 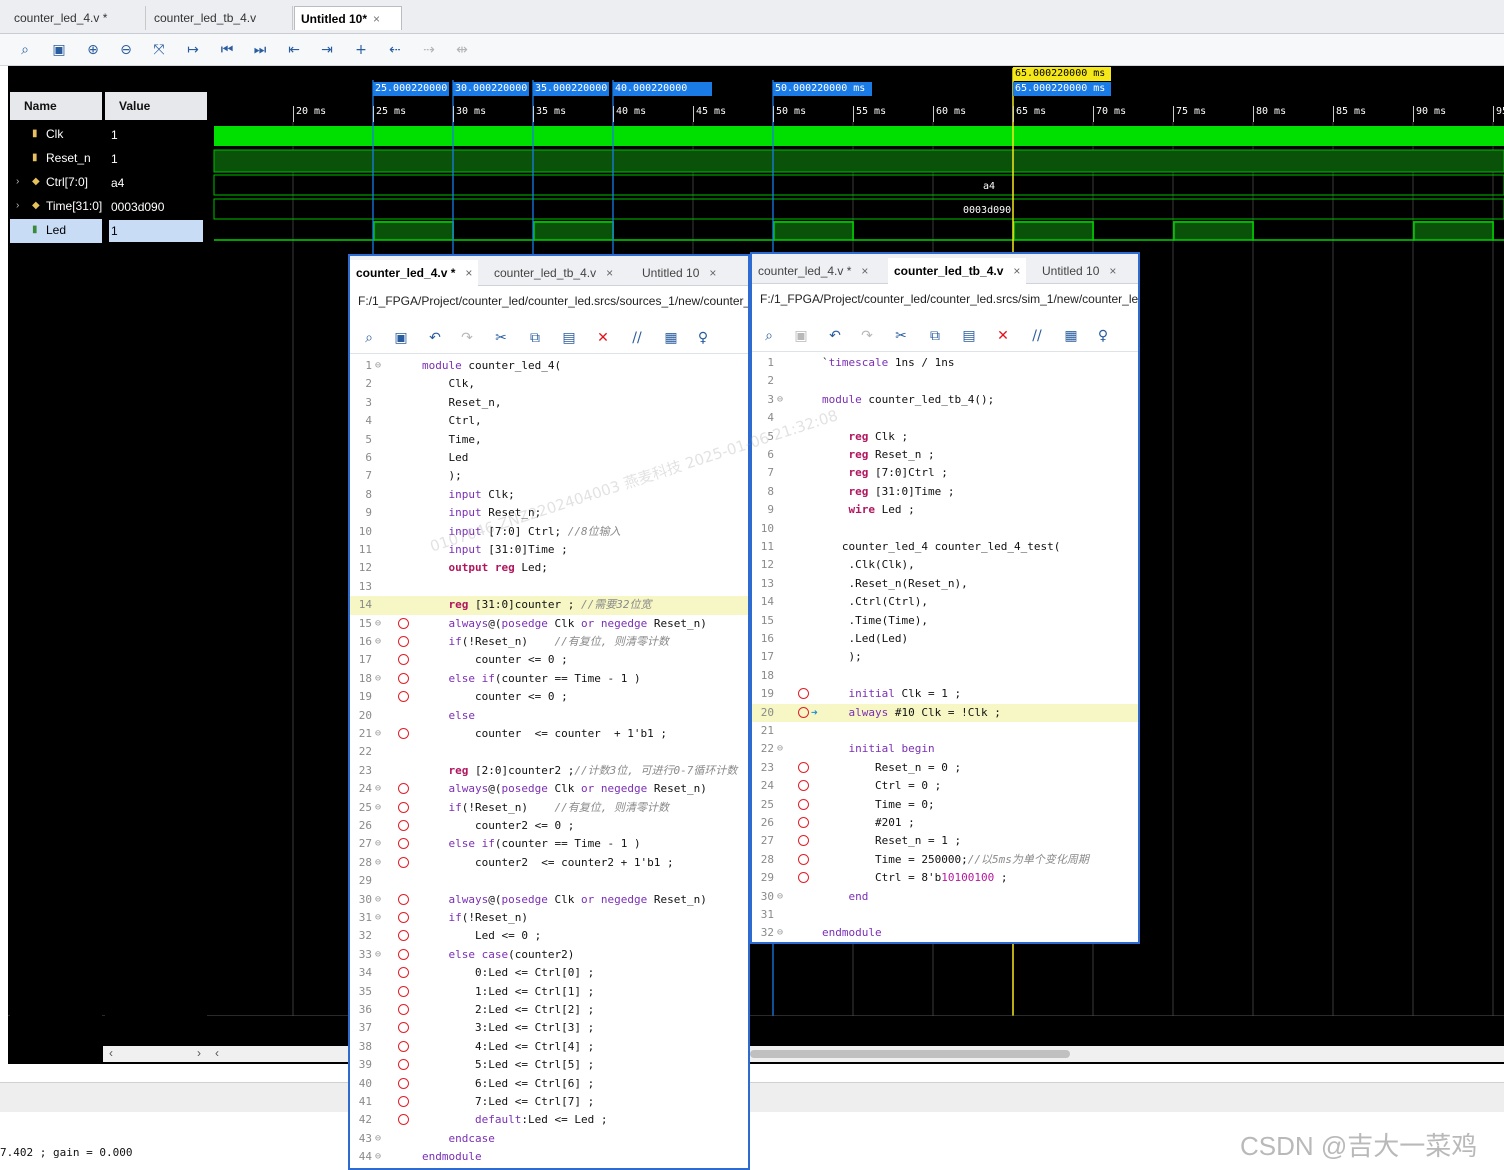 I want to click on code-line: 31 ⊖ if(!Reset_n), so click(x=549, y=918).